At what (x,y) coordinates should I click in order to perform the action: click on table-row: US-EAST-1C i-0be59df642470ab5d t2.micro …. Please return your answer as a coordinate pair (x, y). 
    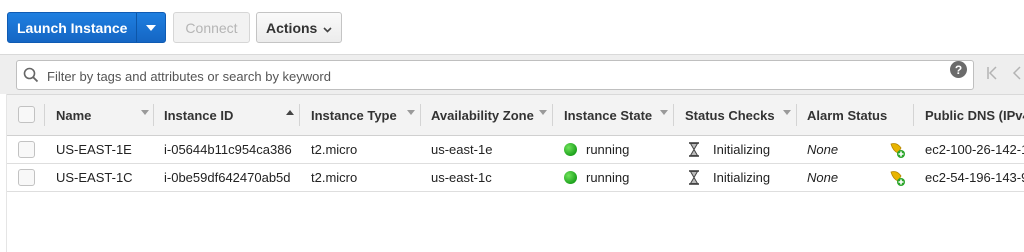
    Looking at the image, I should click on (515, 178).